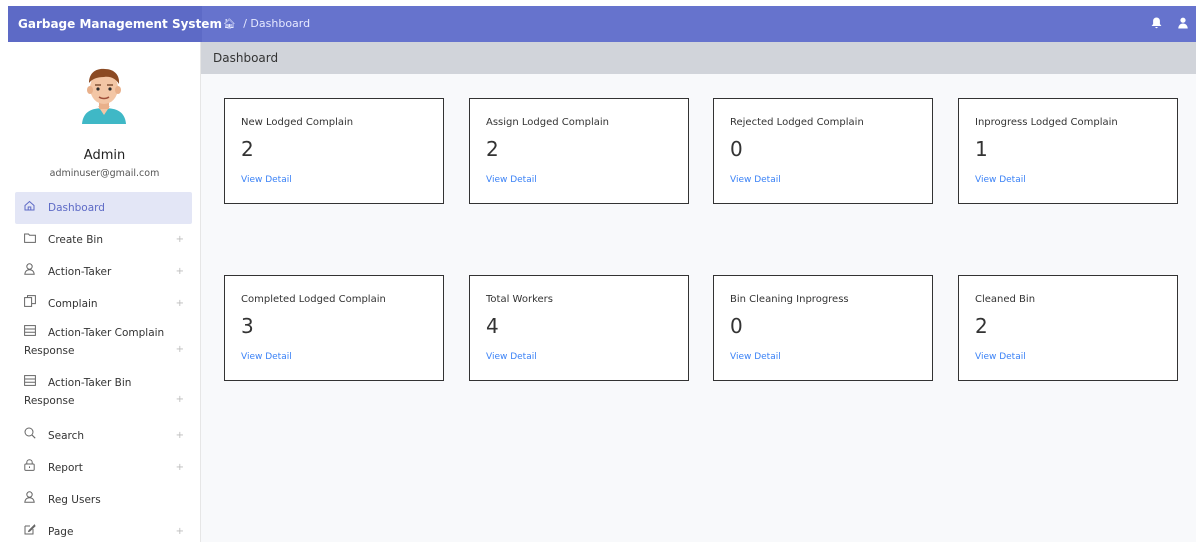 The width and height of the screenshot is (1200, 542). What do you see at coordinates (579, 151) in the screenshot?
I see `stat-card-assign-lodged: Assign Lodged Complain 2 View Detail` at bounding box center [579, 151].